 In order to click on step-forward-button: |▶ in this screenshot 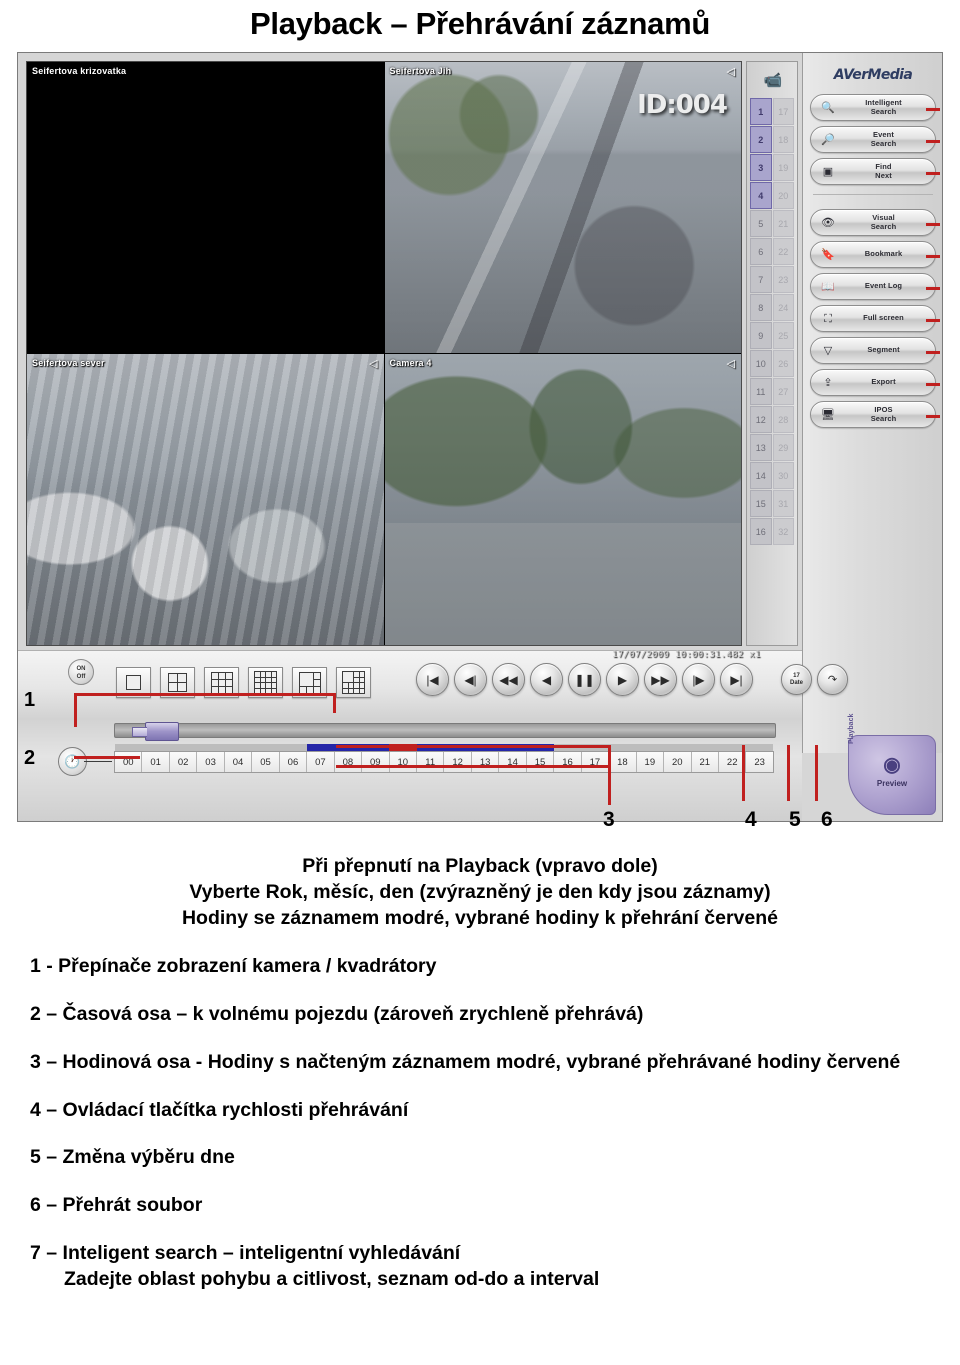, I will do `click(698, 679)`.